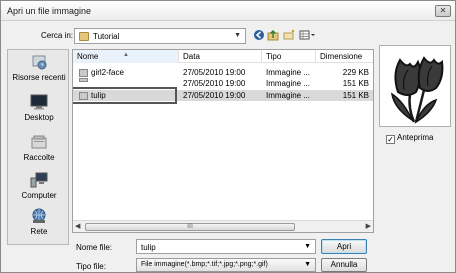 Image resolution: width=456 pixels, height=273 pixels. I want to click on image-preview, so click(415, 86).